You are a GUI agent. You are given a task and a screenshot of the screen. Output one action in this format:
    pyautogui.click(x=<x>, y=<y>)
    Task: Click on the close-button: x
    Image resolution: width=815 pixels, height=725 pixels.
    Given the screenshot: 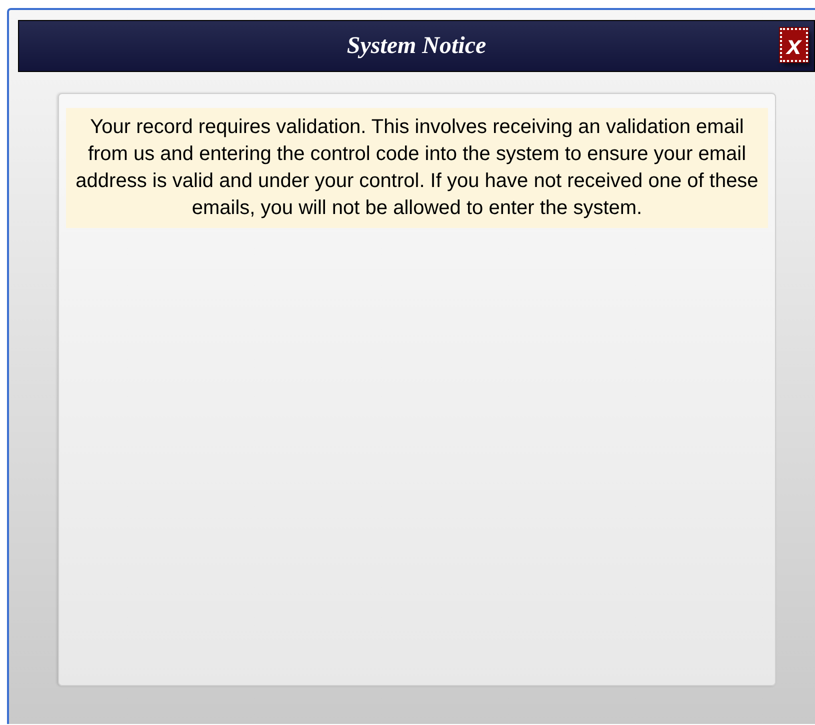 What is the action you would take?
    pyautogui.click(x=794, y=45)
    